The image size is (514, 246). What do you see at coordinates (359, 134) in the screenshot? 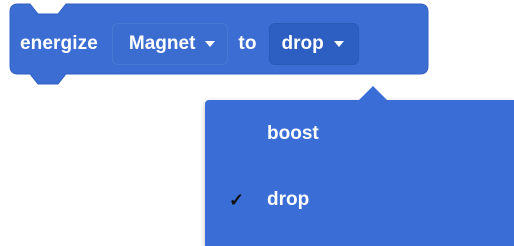
I see `menu-item-boost: boost` at bounding box center [359, 134].